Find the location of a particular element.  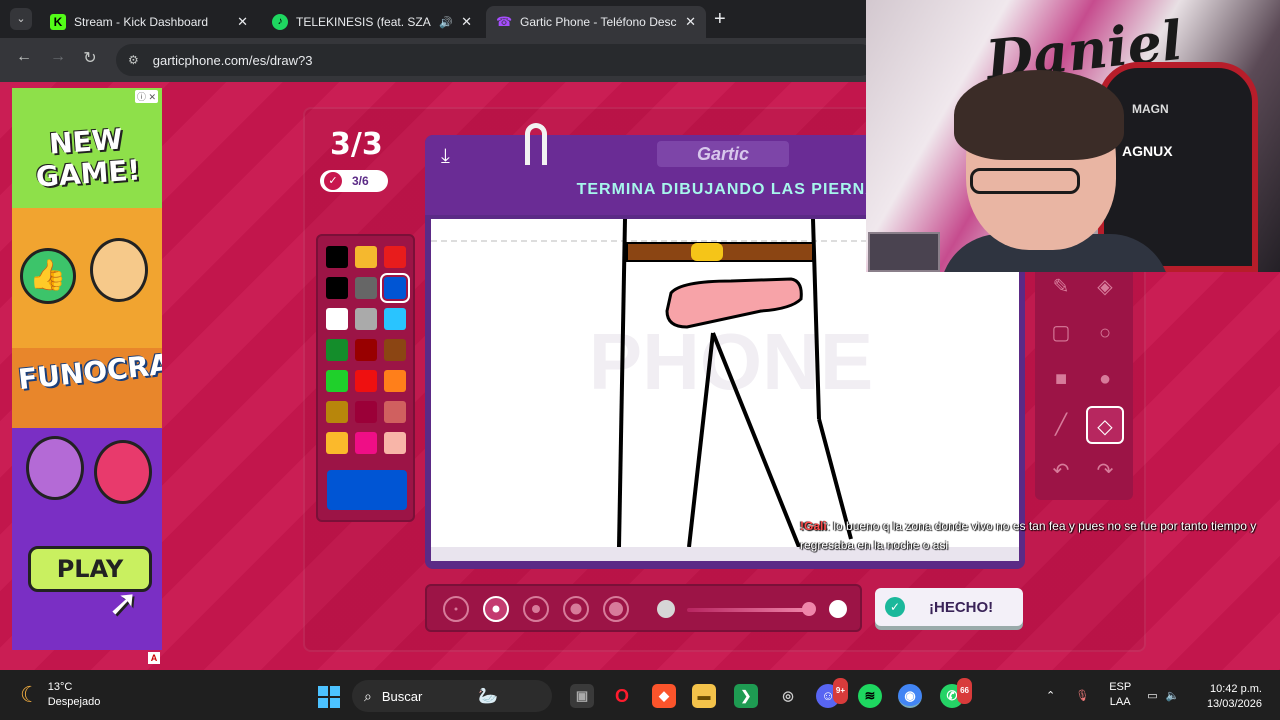

app-icon: ❯ is located at coordinates (746, 696).